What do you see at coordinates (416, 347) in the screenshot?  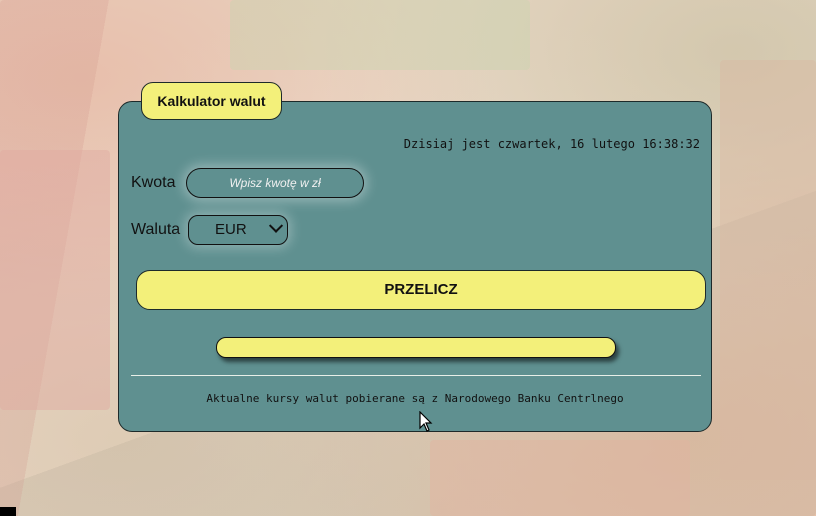 I see `result-output` at bounding box center [416, 347].